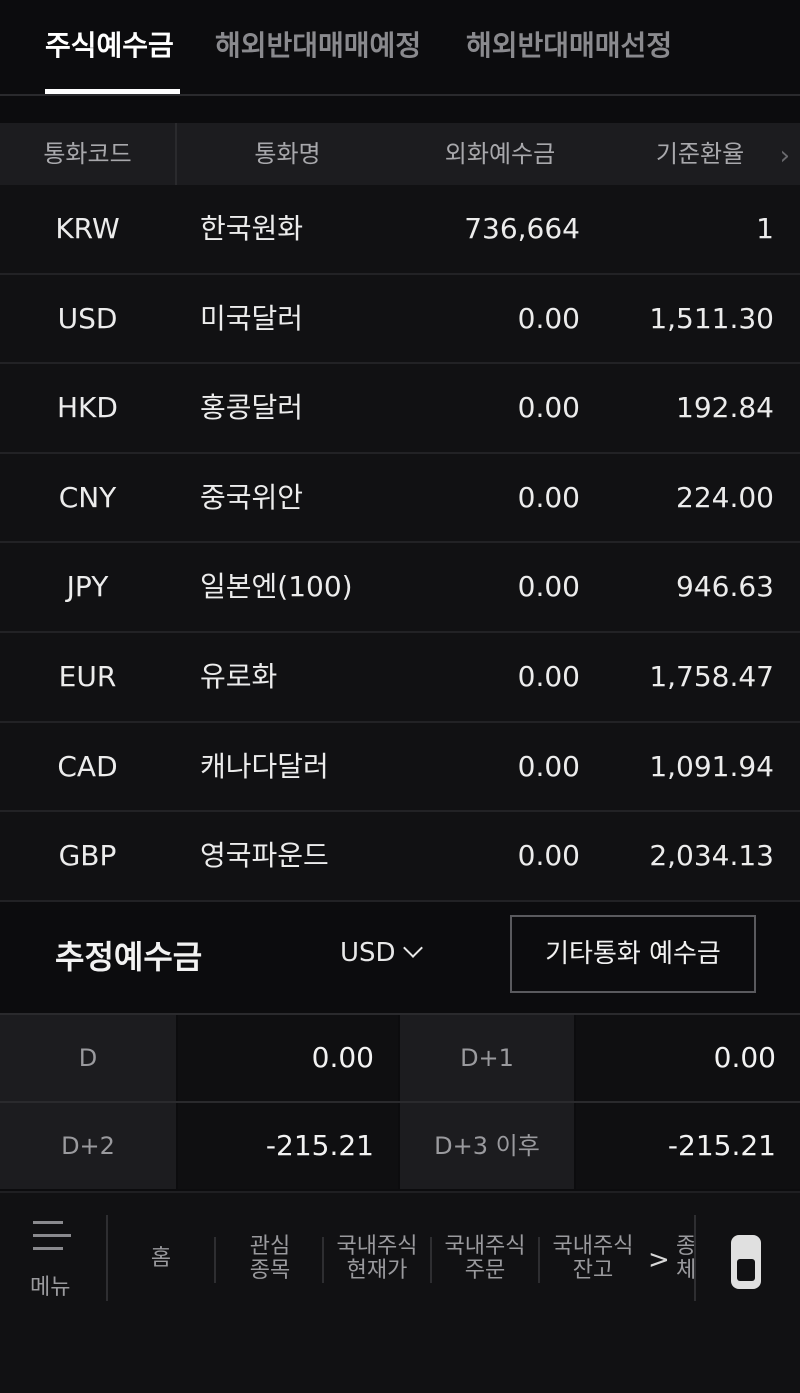 This screenshot has width=800, height=1393. What do you see at coordinates (400, 588) in the screenshot?
I see `table-row: JPY 일본엔(100) 0.00 946.63` at bounding box center [400, 588].